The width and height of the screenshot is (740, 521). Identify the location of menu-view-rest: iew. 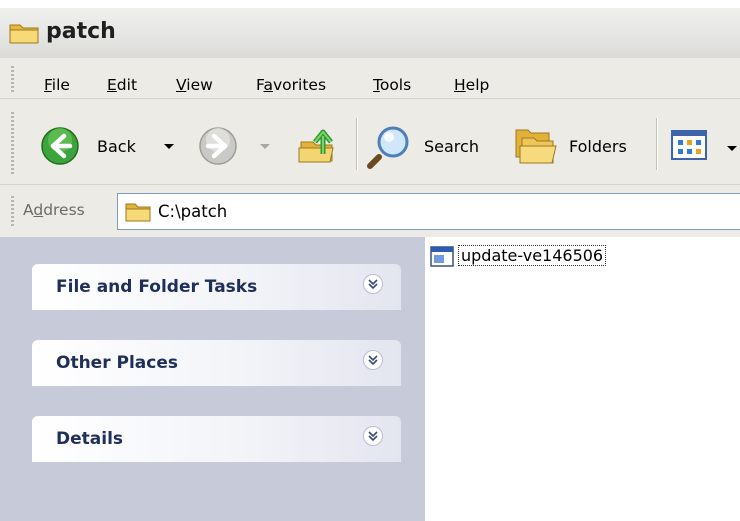
(199, 85).